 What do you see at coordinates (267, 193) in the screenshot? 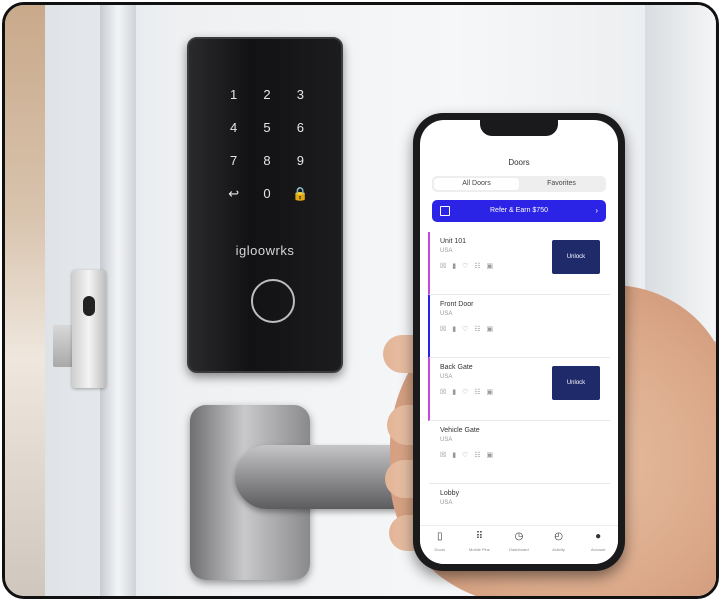
I see `key-0: 0` at bounding box center [267, 193].